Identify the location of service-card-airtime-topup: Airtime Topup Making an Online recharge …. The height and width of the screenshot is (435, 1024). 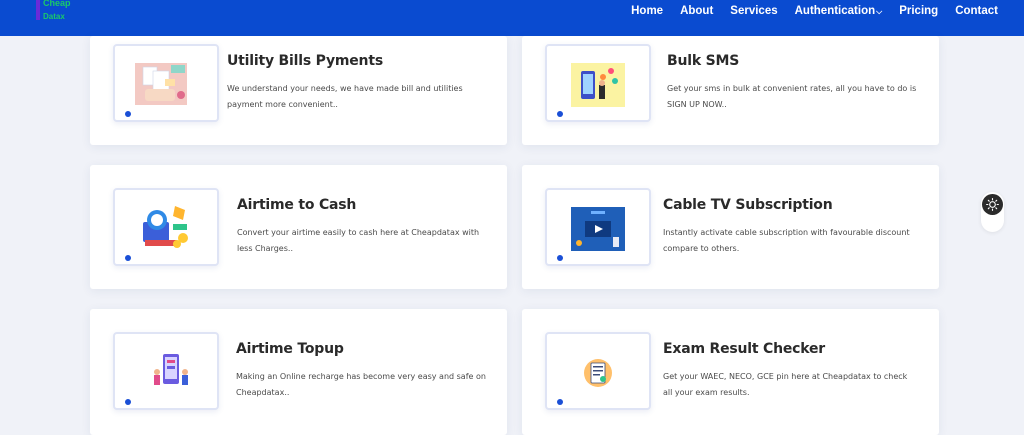
(298, 372).